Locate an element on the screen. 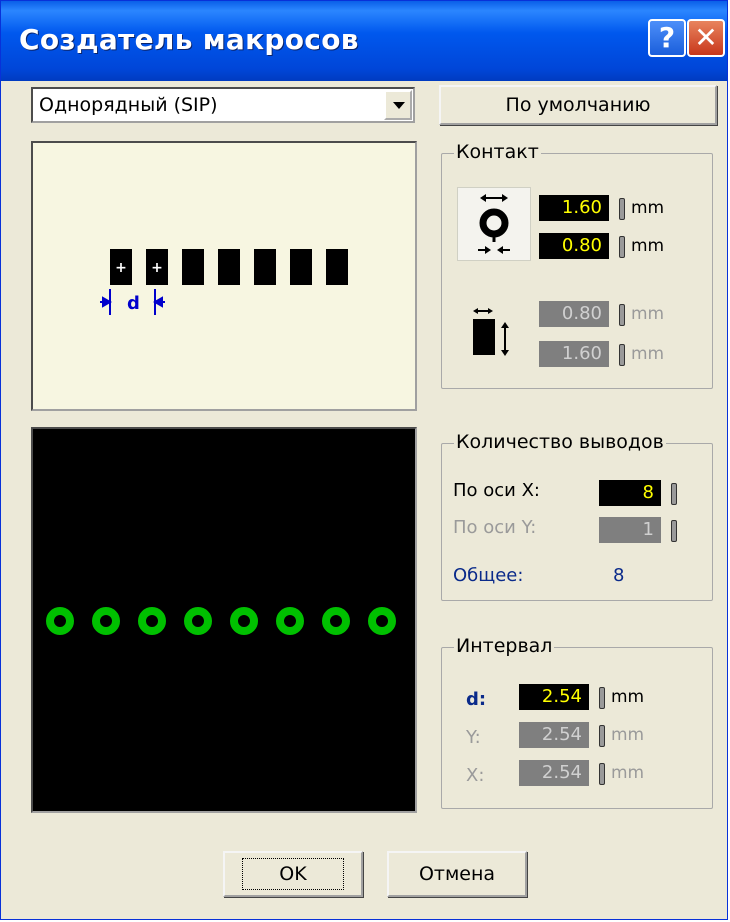  interval-x-spinner is located at coordinates (602, 774).